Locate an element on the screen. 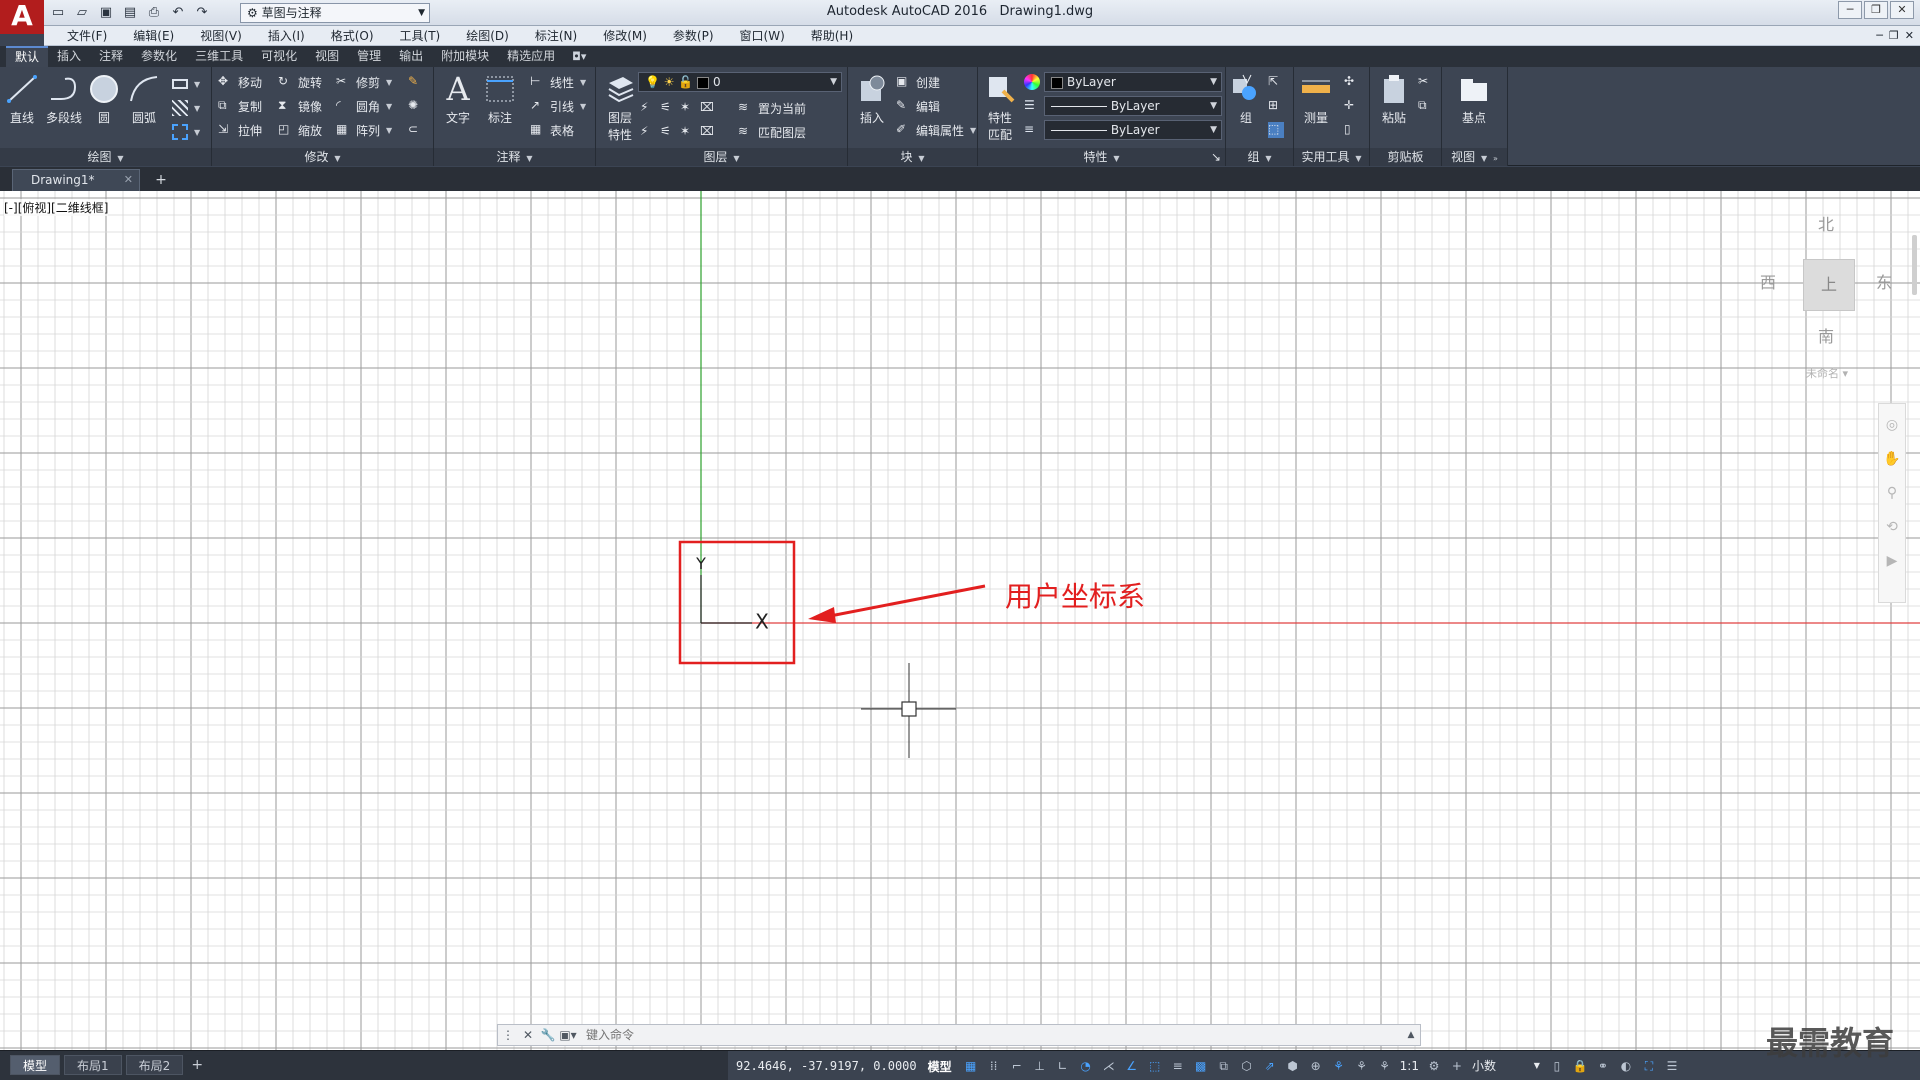  tab-3d-tools: 三维工具 is located at coordinates (219, 56).